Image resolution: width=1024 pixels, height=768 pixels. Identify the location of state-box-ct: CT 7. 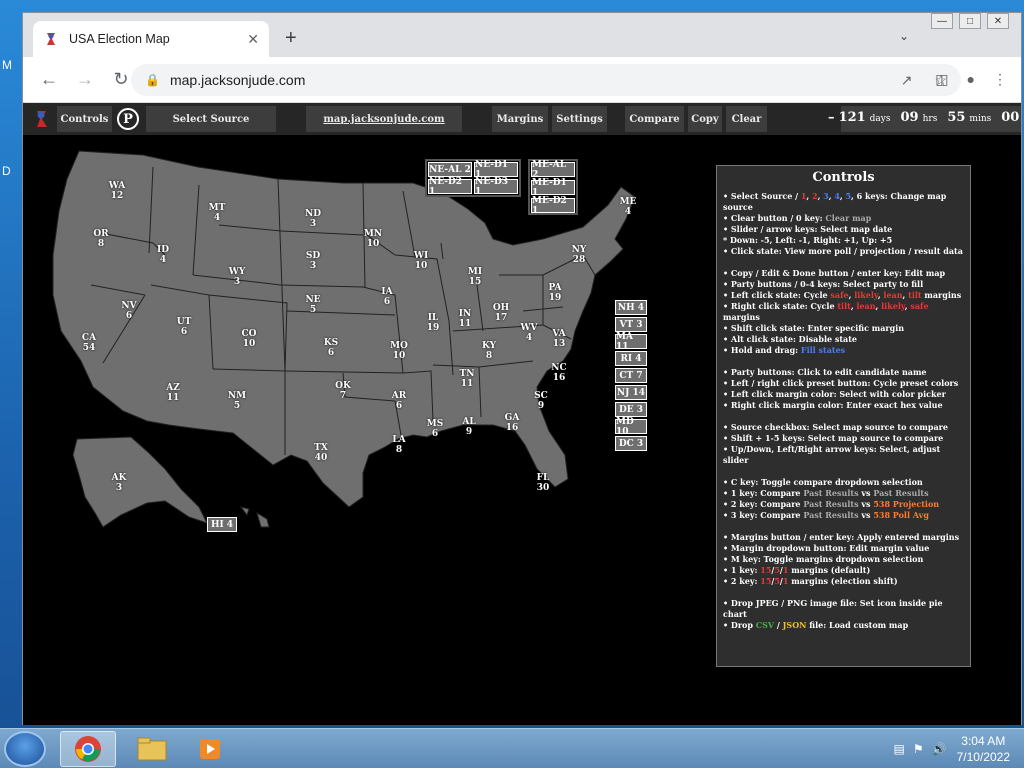
(631, 375).